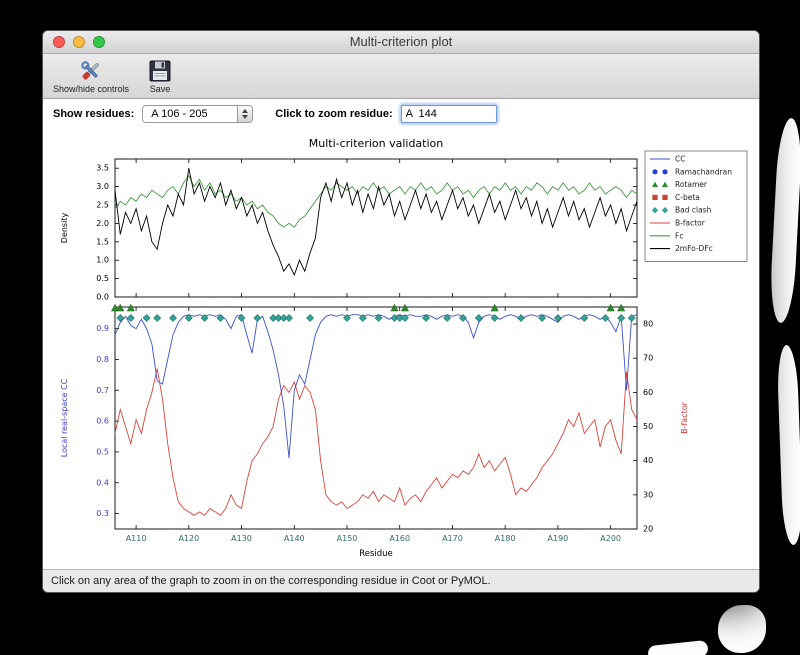  Describe the element at coordinates (679, 235) in the screenshot. I see `svg-text: Fc` at that location.